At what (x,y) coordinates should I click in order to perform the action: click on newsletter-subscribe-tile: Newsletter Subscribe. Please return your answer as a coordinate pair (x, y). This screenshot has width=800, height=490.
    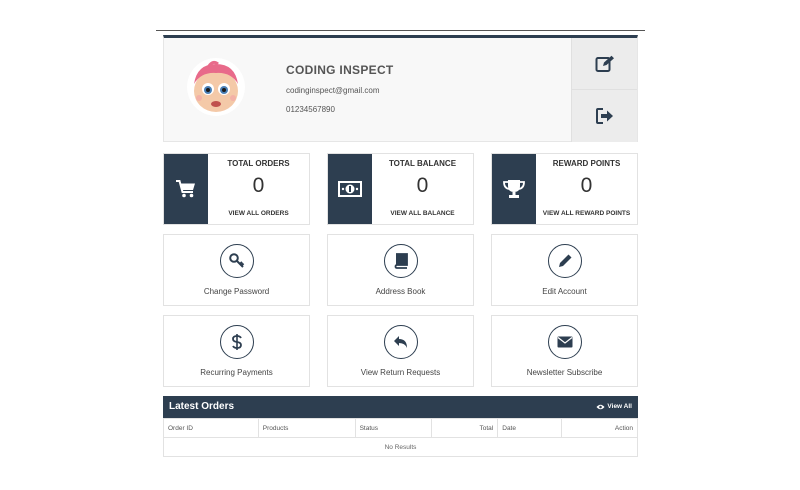
    Looking at the image, I should click on (564, 351).